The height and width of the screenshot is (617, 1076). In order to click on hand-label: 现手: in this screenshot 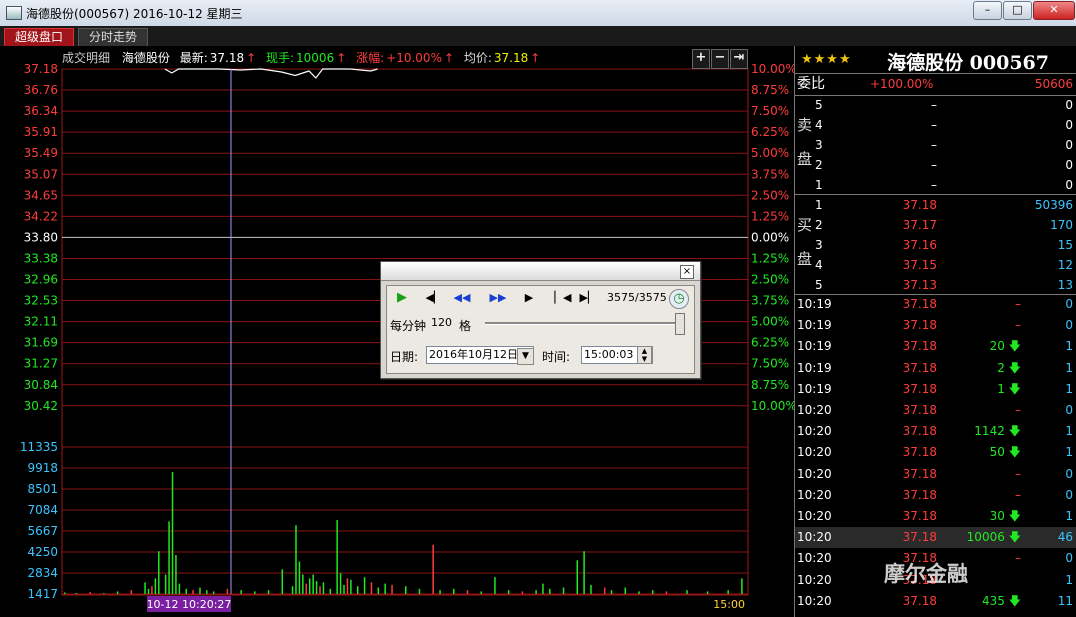, I will do `click(280, 58)`.